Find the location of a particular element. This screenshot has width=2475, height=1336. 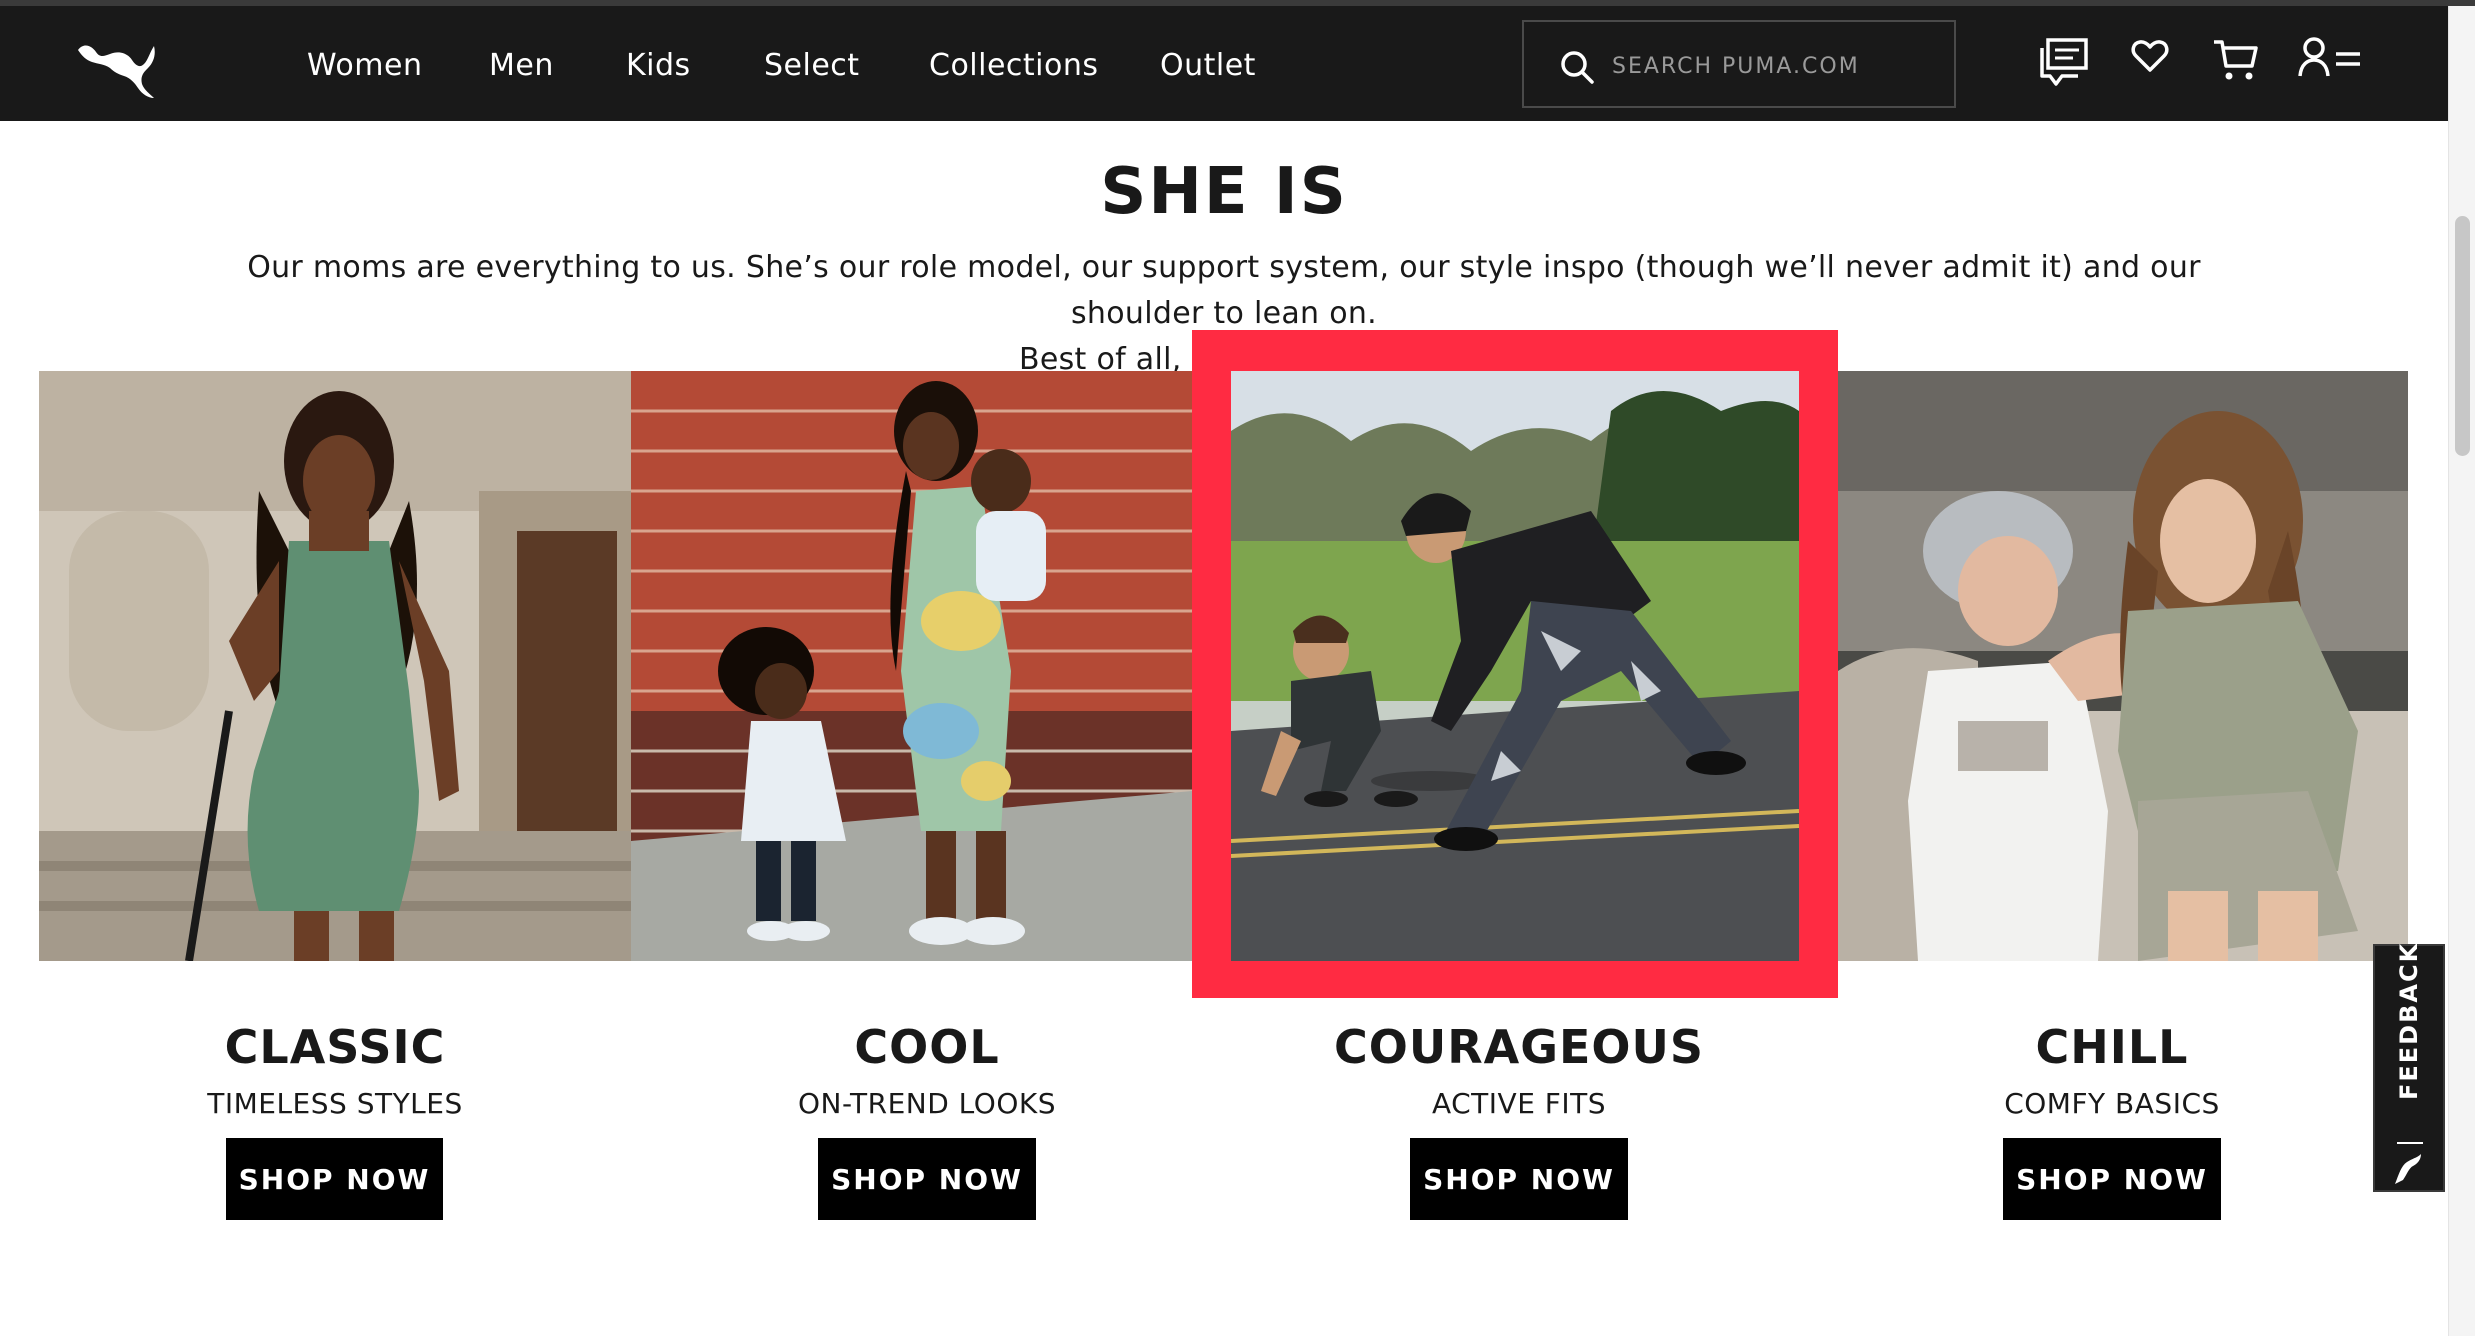

nav-select: Select is located at coordinates (812, 66).